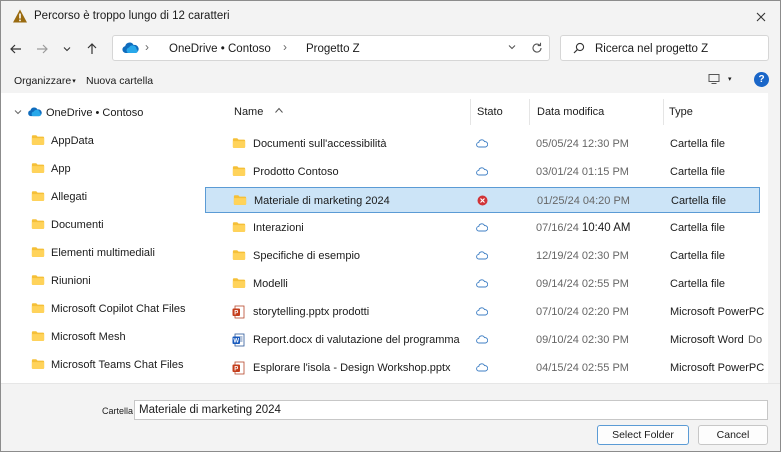  I want to click on column-header-date: Data modifica, so click(570, 112).